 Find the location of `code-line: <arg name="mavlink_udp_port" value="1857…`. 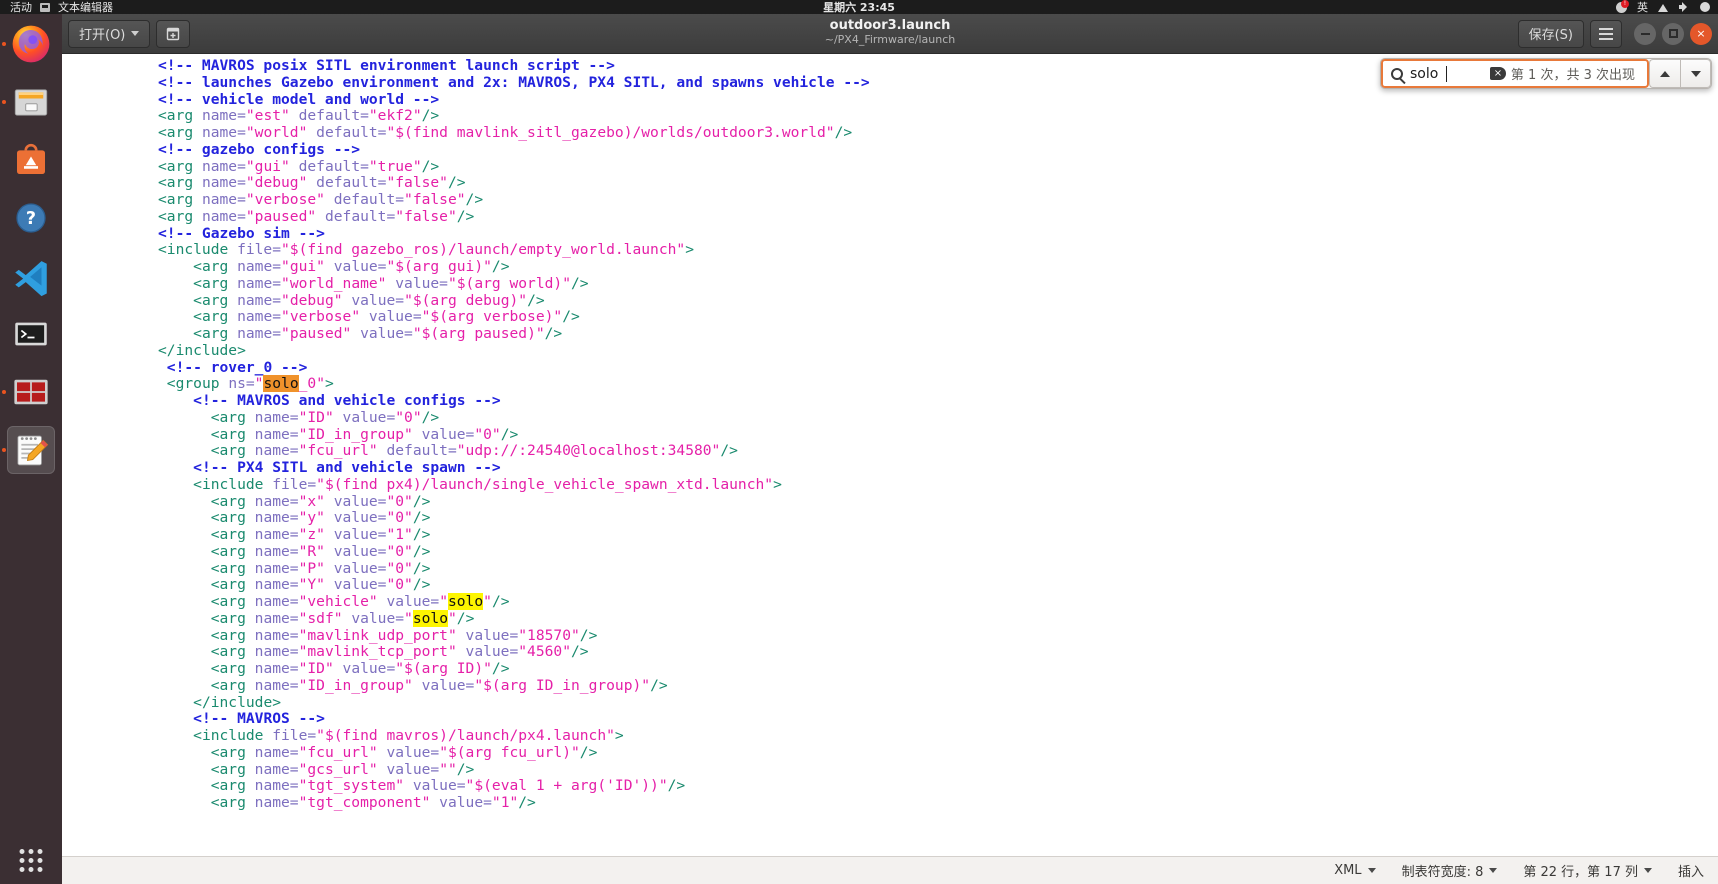

code-line: <arg name="mavlink_udp_port" value="1857… is located at coordinates (404, 635).